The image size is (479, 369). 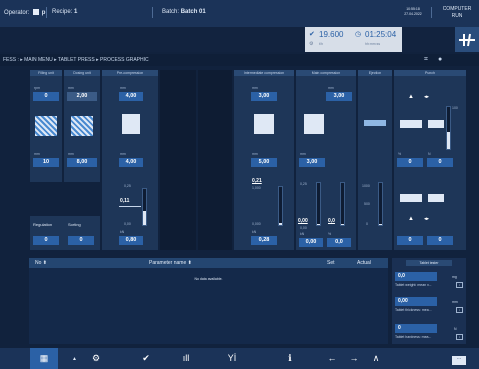 What do you see at coordinates (339, 242) in the screenshot?
I see `main-pct-value: 0,0` at bounding box center [339, 242].